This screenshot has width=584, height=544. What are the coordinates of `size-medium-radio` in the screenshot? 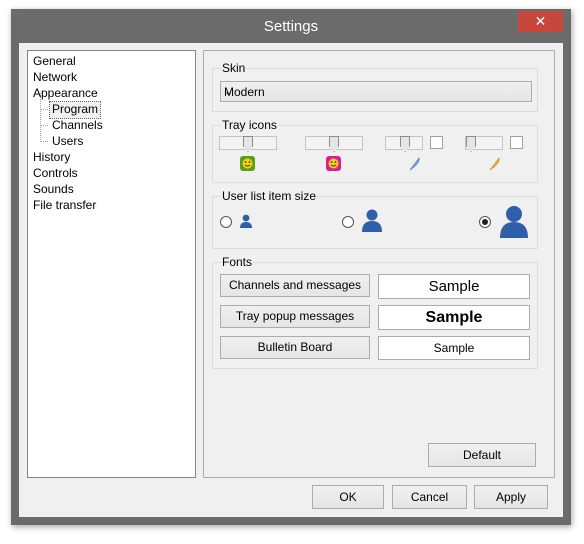 It's located at (348, 222).